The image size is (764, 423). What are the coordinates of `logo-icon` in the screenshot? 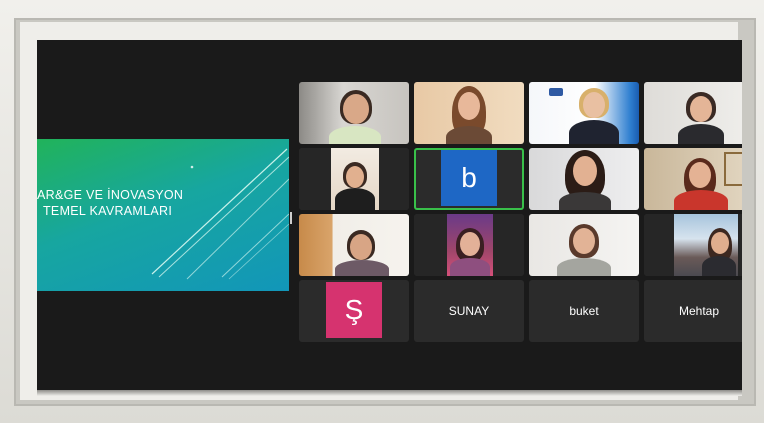 It's located at (556, 92).